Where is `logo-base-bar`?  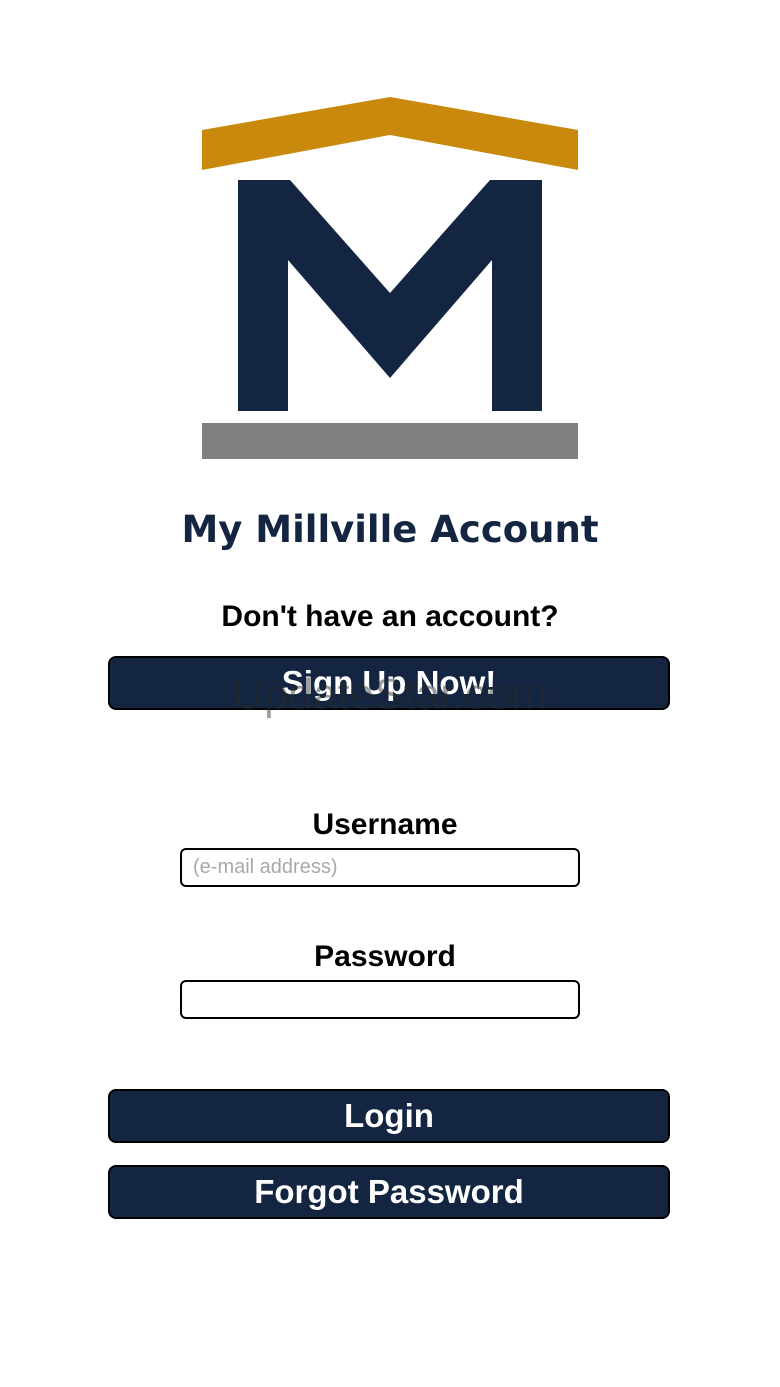
logo-base-bar is located at coordinates (390, 441).